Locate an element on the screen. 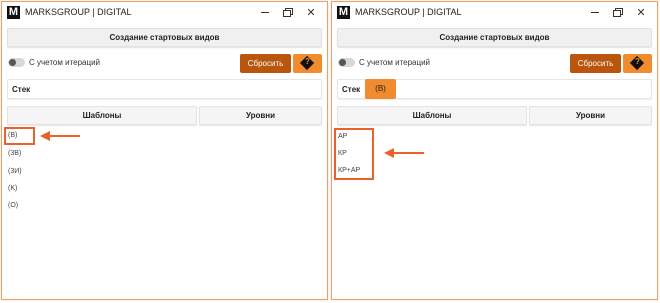  list-item: (3B) is located at coordinates (14, 153).